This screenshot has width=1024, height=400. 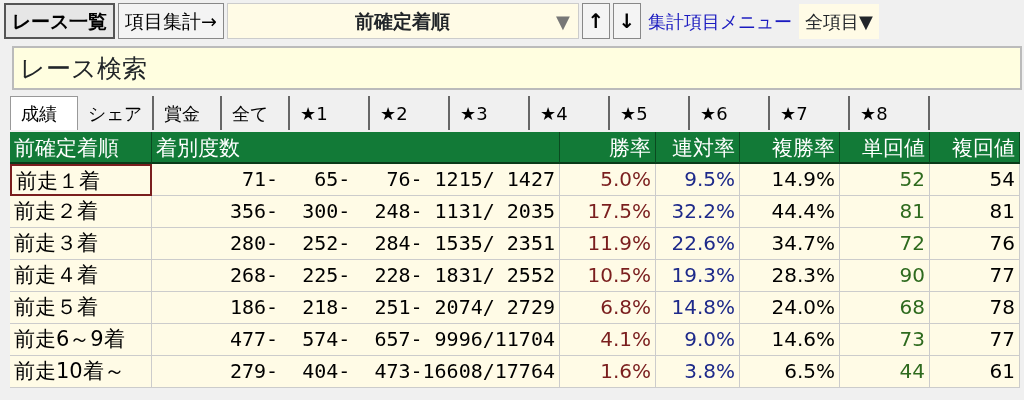 What do you see at coordinates (975, 148) in the screenshot?
I see `column-header: 複回値` at bounding box center [975, 148].